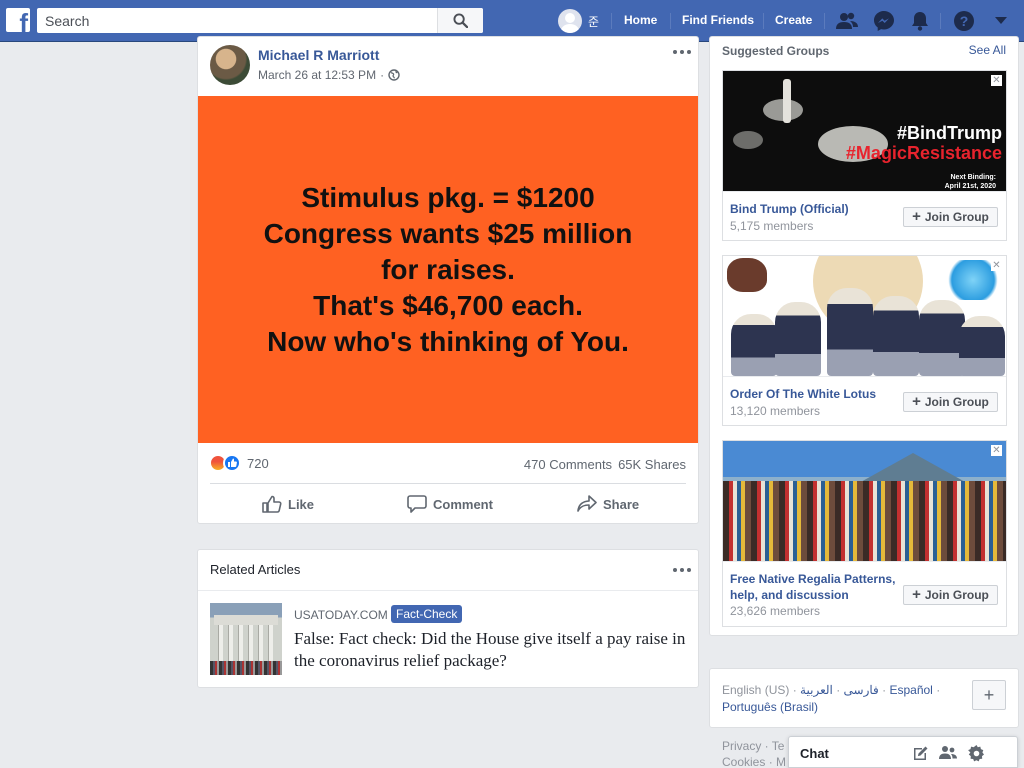 This screenshot has width=1024, height=768. I want to click on like-label: Like, so click(301, 504).